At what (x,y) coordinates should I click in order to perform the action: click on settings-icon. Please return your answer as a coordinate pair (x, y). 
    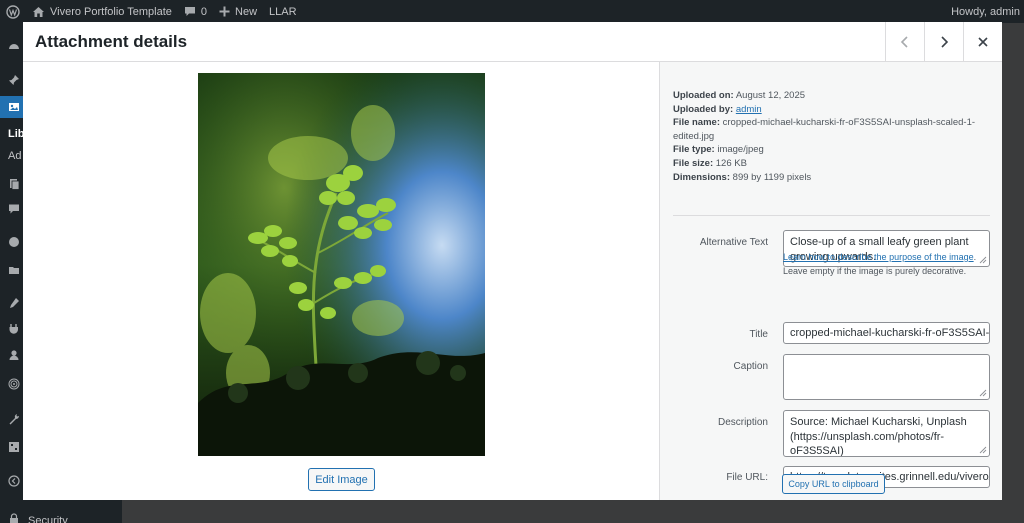
    Looking at the image, I should click on (14, 447).